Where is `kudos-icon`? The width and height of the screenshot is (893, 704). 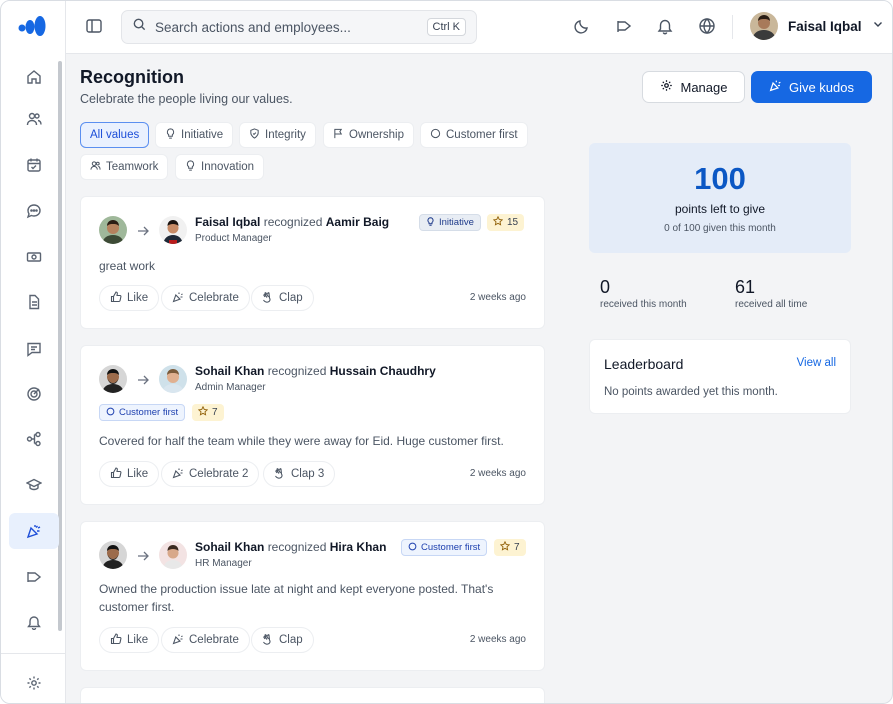 kudos-icon is located at coordinates (34, 531).